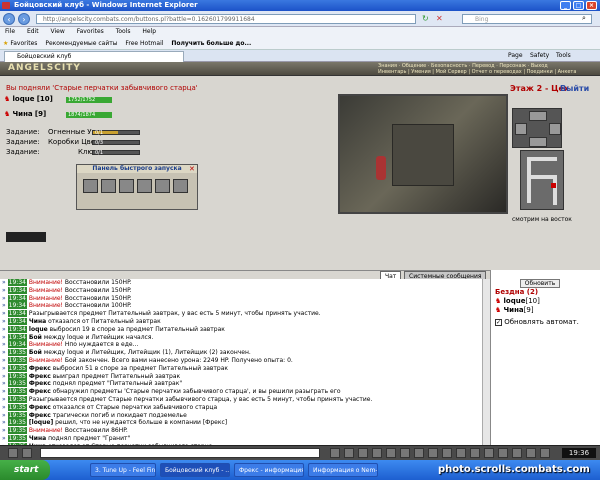  Describe the element at coordinates (23, 114) in the screenshot. I see `player-name: Чина` at that location.